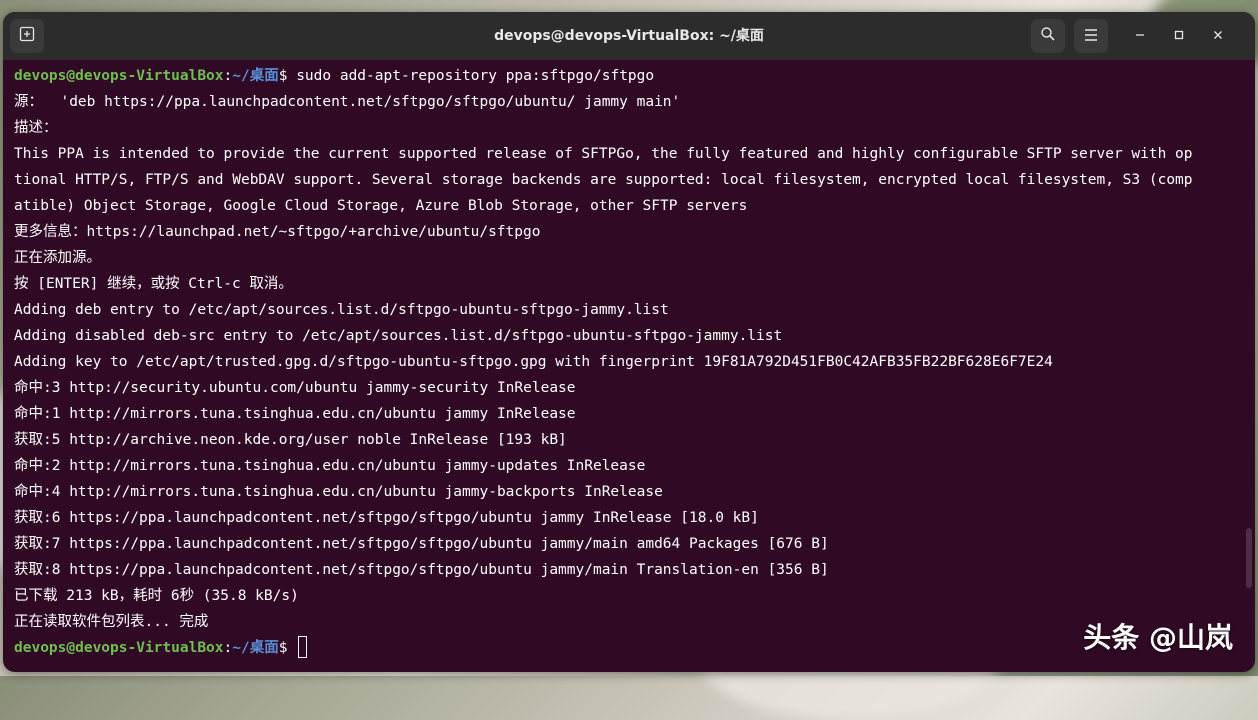 The image size is (1258, 720). What do you see at coordinates (1249, 366) in the screenshot?
I see `scrollbar` at bounding box center [1249, 366].